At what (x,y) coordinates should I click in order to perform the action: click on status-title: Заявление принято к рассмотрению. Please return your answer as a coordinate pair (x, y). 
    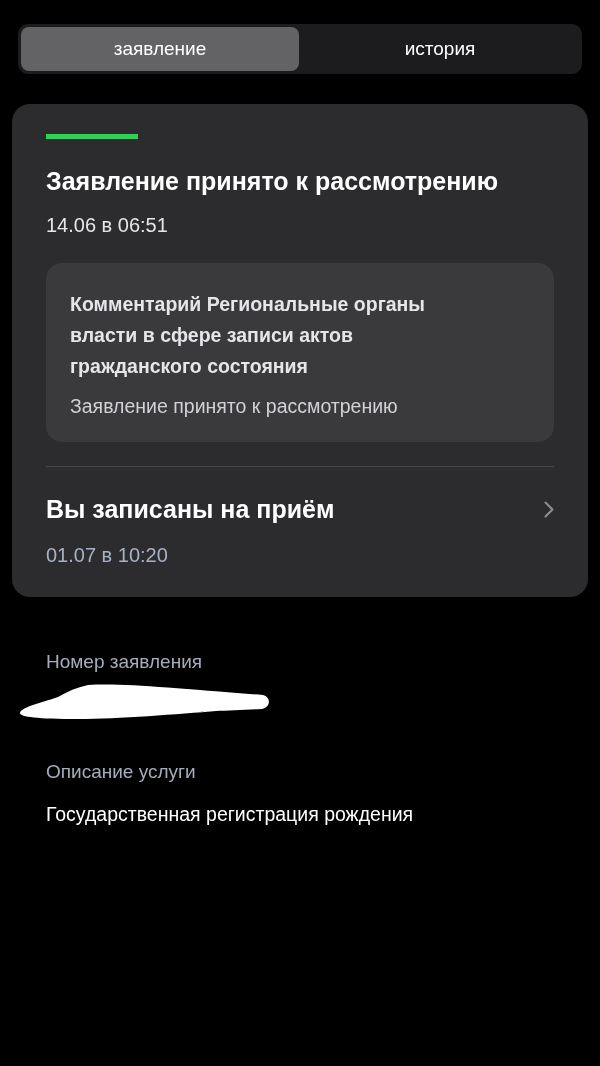
    Looking at the image, I should click on (272, 181).